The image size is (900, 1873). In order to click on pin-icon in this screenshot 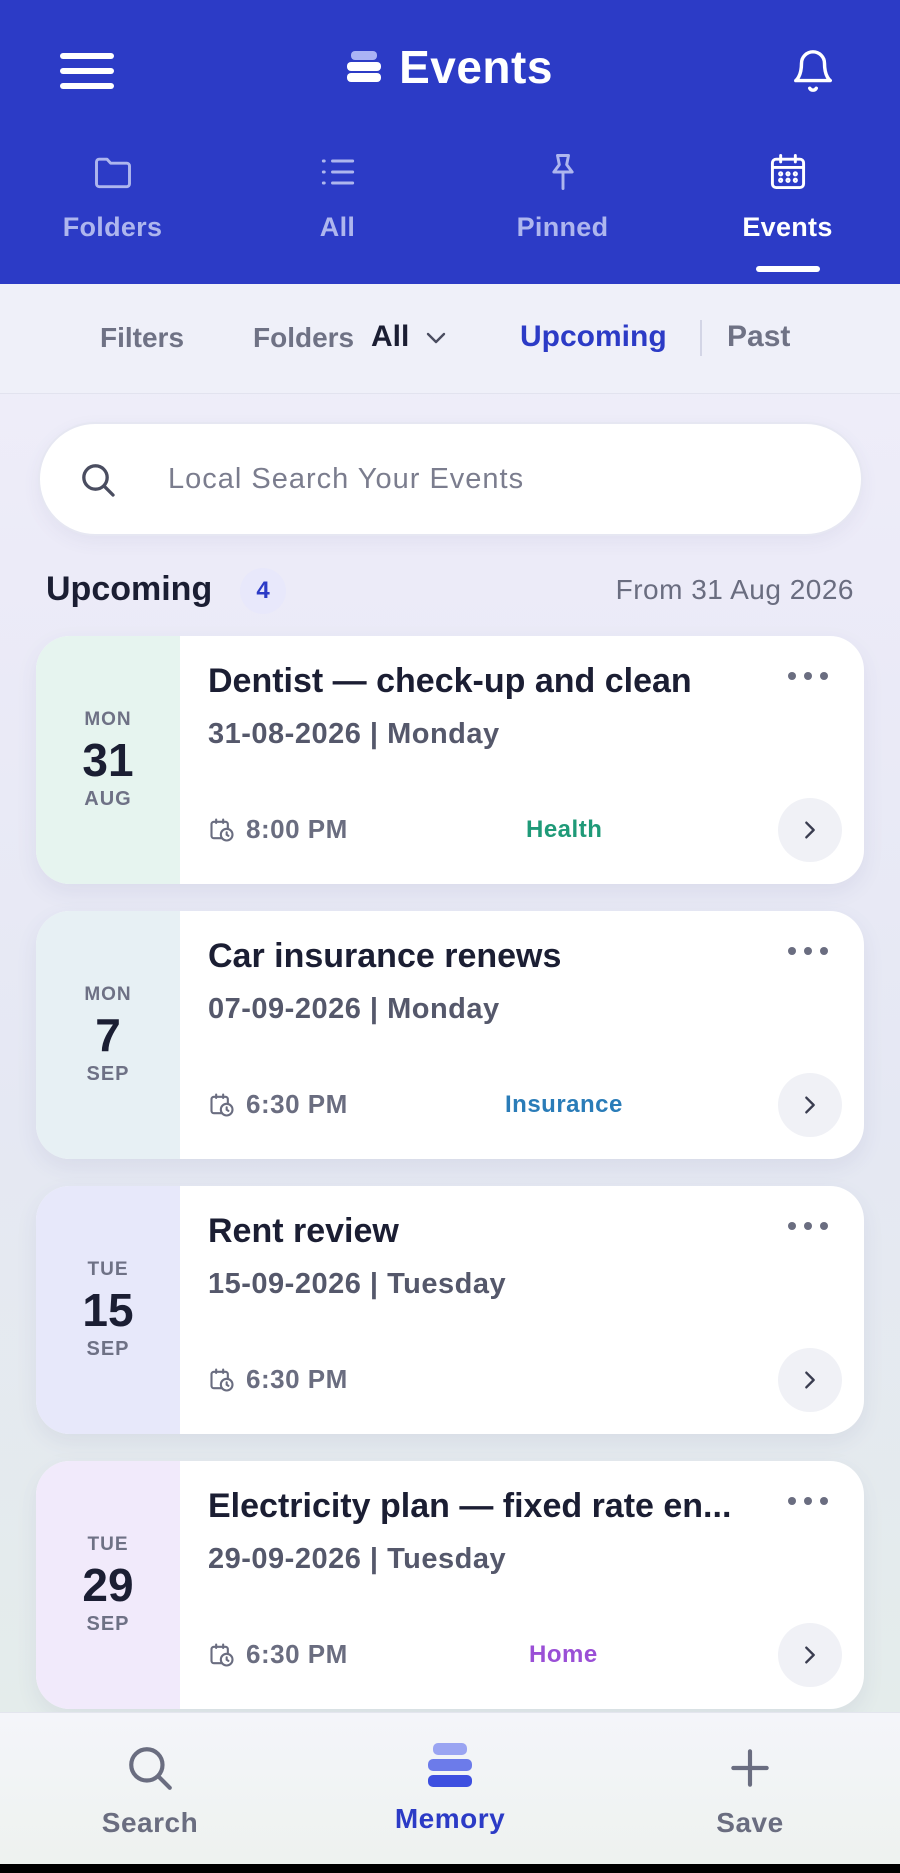, I will do `click(562, 172)`.